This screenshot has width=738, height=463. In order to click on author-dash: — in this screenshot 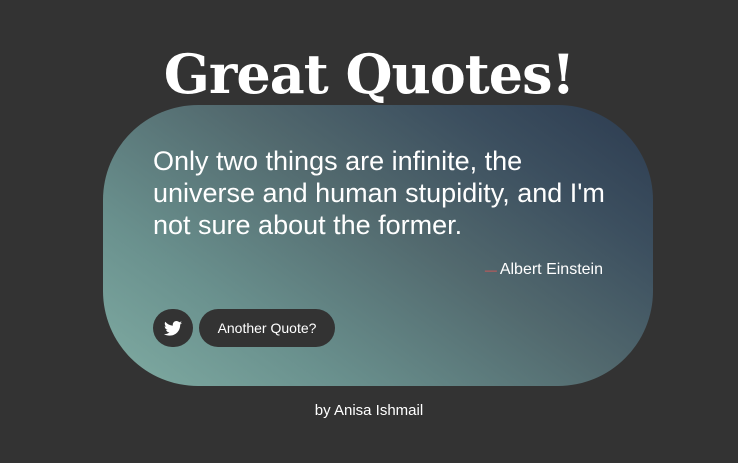, I will do `click(490, 270)`.